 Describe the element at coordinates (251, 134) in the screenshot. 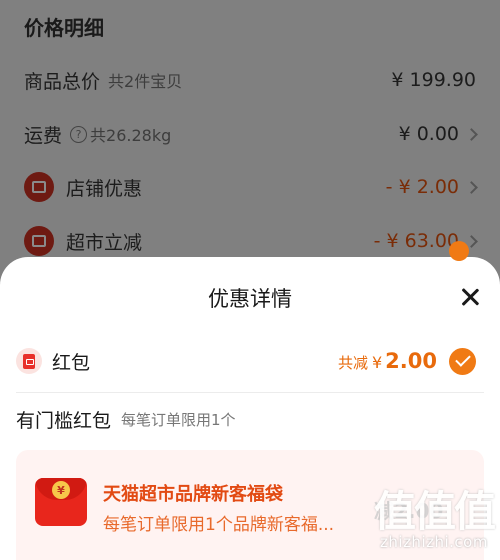

I see `row-shipping: 运费 ? 共26.28kg ¥ 0.00` at that location.